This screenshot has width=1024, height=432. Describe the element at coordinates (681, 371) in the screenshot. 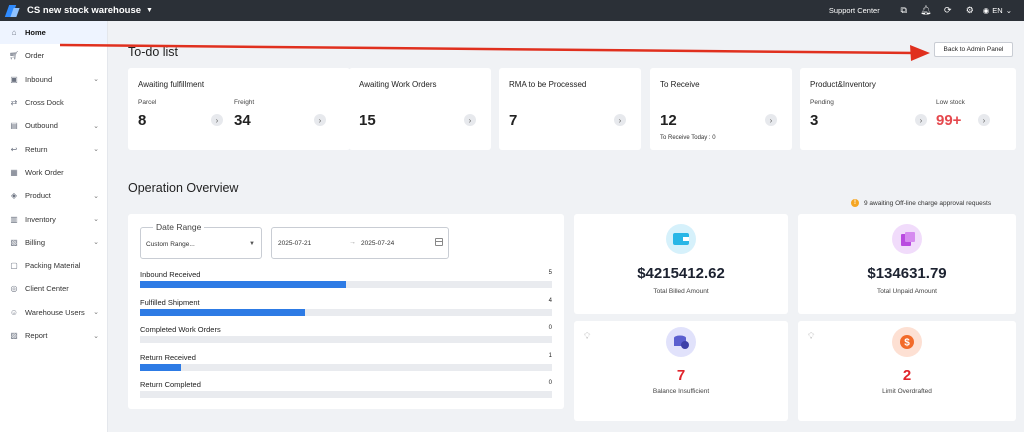

I see `balance-card: 💡︎ 7 Balance Insufficient` at that location.